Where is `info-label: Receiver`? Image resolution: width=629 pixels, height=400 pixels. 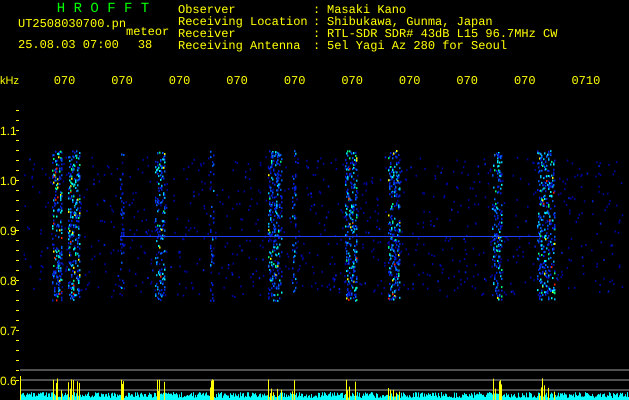
info-label: Receiver is located at coordinates (207, 34).